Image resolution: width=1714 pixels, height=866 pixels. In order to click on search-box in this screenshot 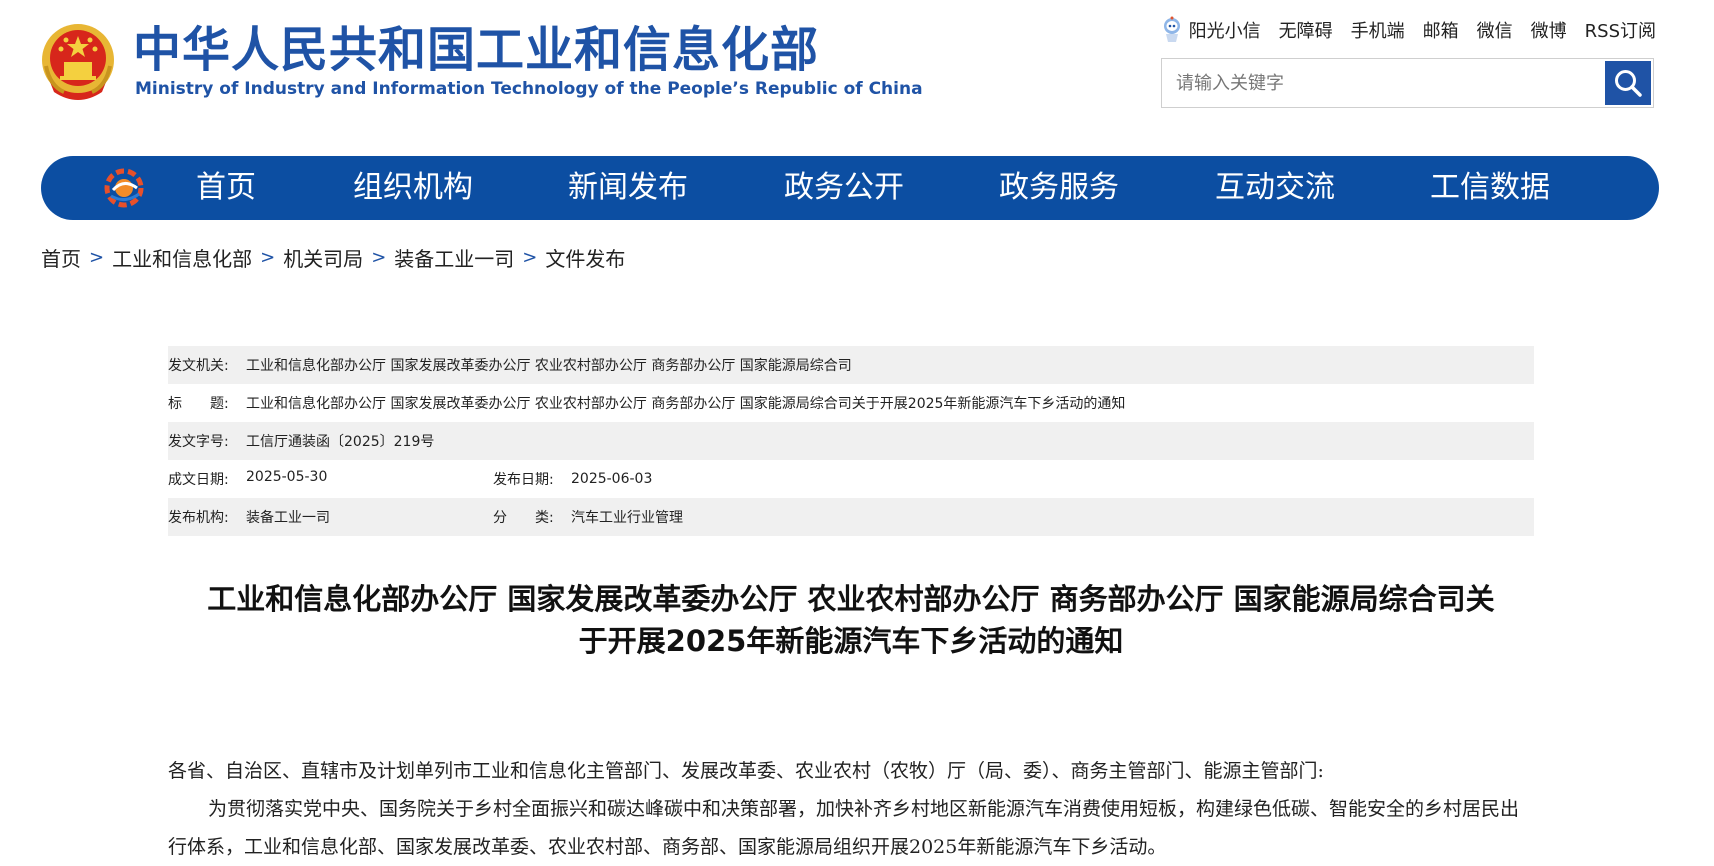, I will do `click(1407, 83)`.